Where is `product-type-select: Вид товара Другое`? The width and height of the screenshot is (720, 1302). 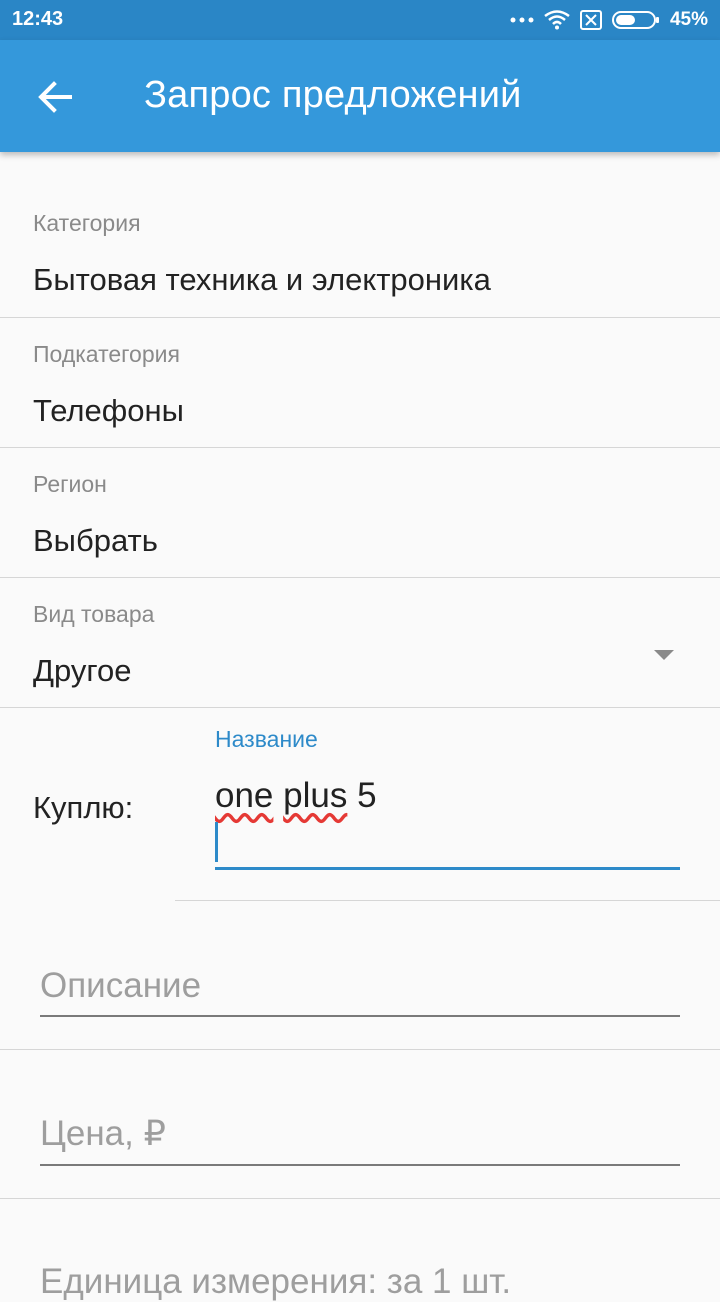 product-type-select: Вид товара Другое is located at coordinates (360, 643).